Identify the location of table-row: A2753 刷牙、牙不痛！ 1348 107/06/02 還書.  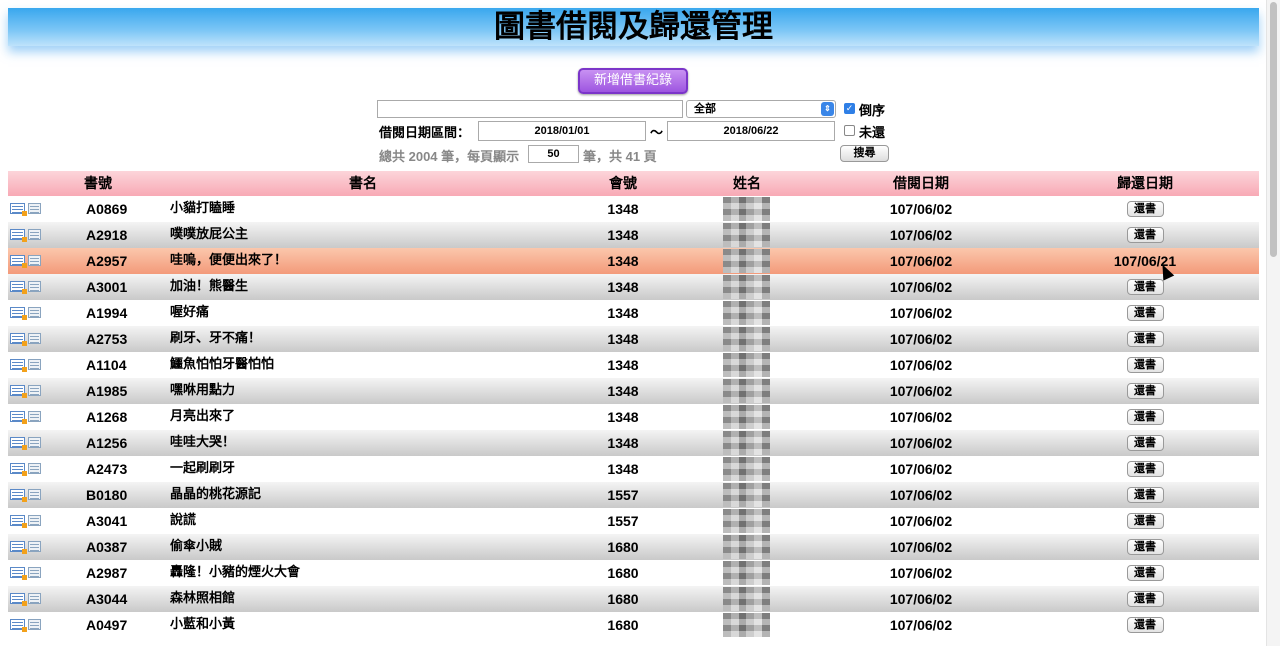
(633, 339).